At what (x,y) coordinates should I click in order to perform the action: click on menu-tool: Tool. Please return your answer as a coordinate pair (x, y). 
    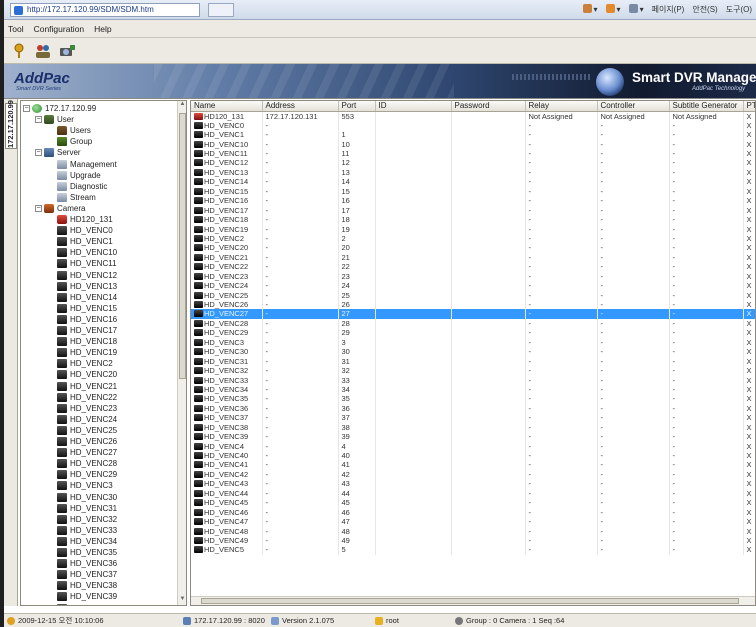
    Looking at the image, I should click on (16, 29).